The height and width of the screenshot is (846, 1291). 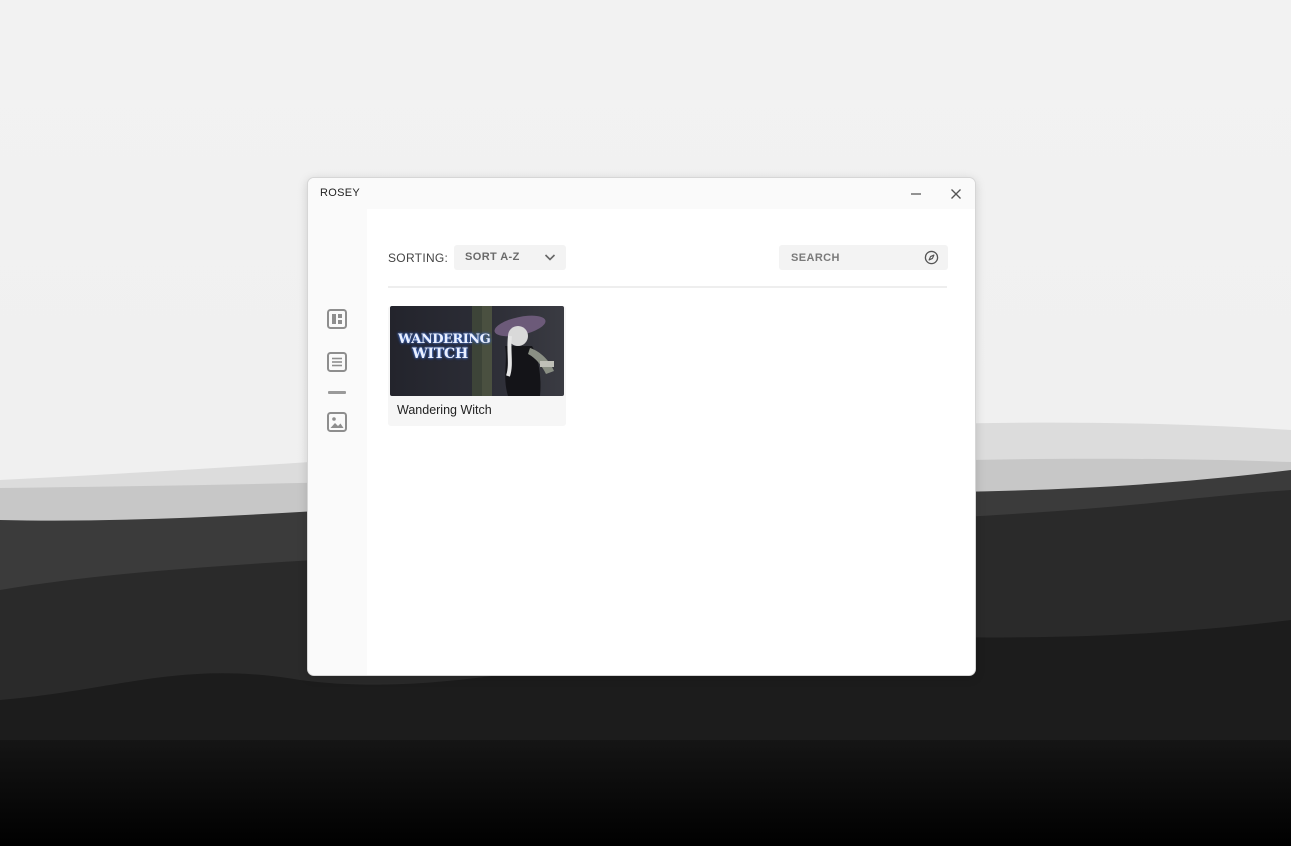 What do you see at coordinates (337, 442) in the screenshot?
I see `sidebar` at bounding box center [337, 442].